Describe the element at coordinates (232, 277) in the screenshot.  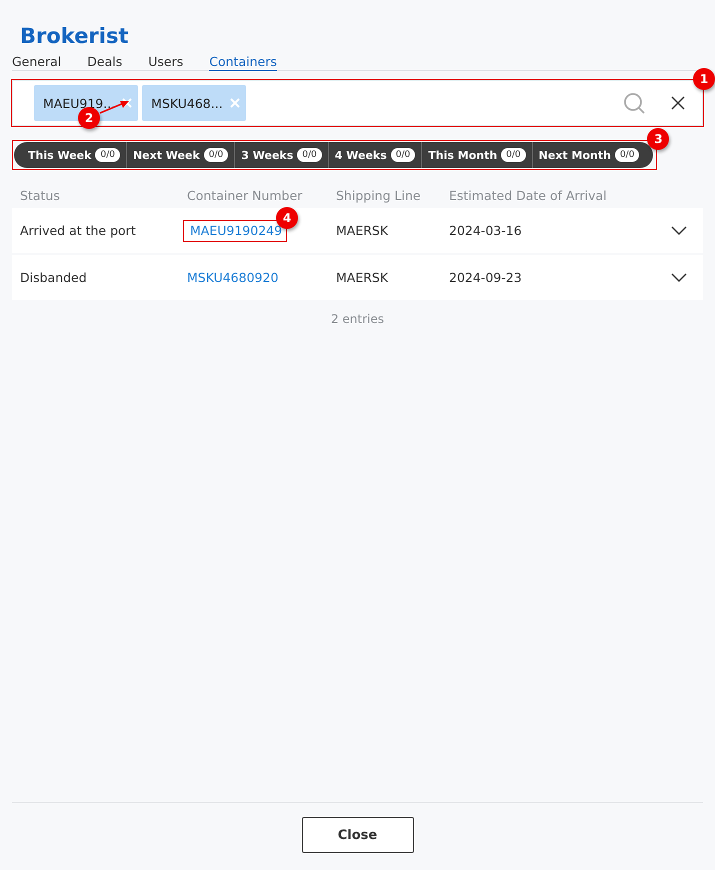
I see `container-link: MSKU4680920` at that location.